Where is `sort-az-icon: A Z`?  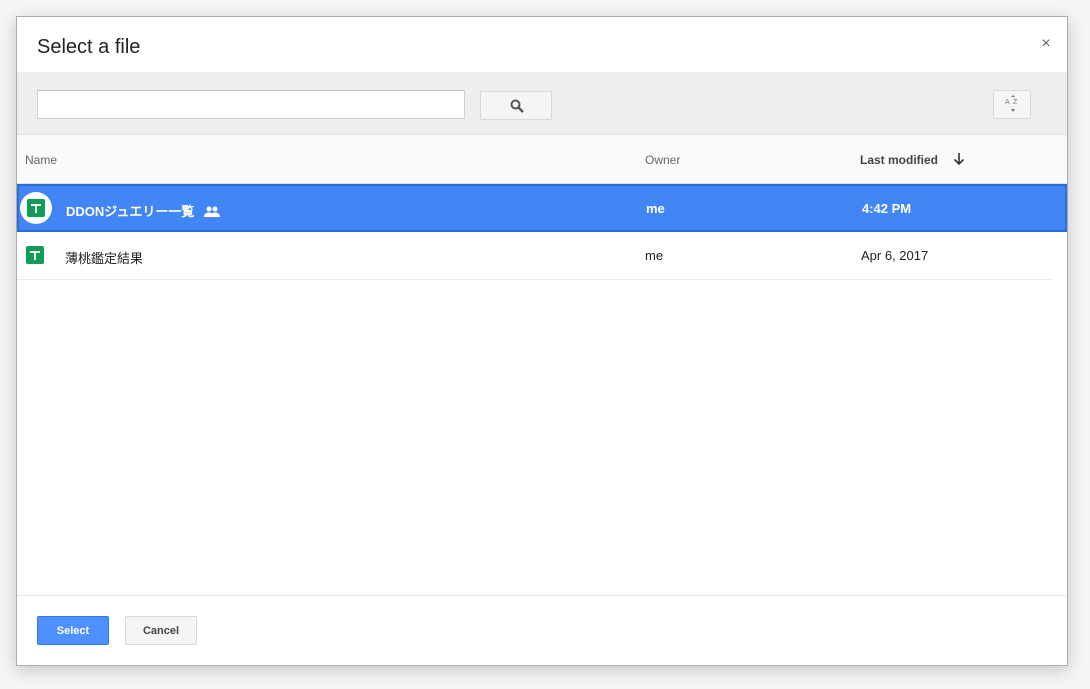 sort-az-icon: A Z is located at coordinates (1011, 103).